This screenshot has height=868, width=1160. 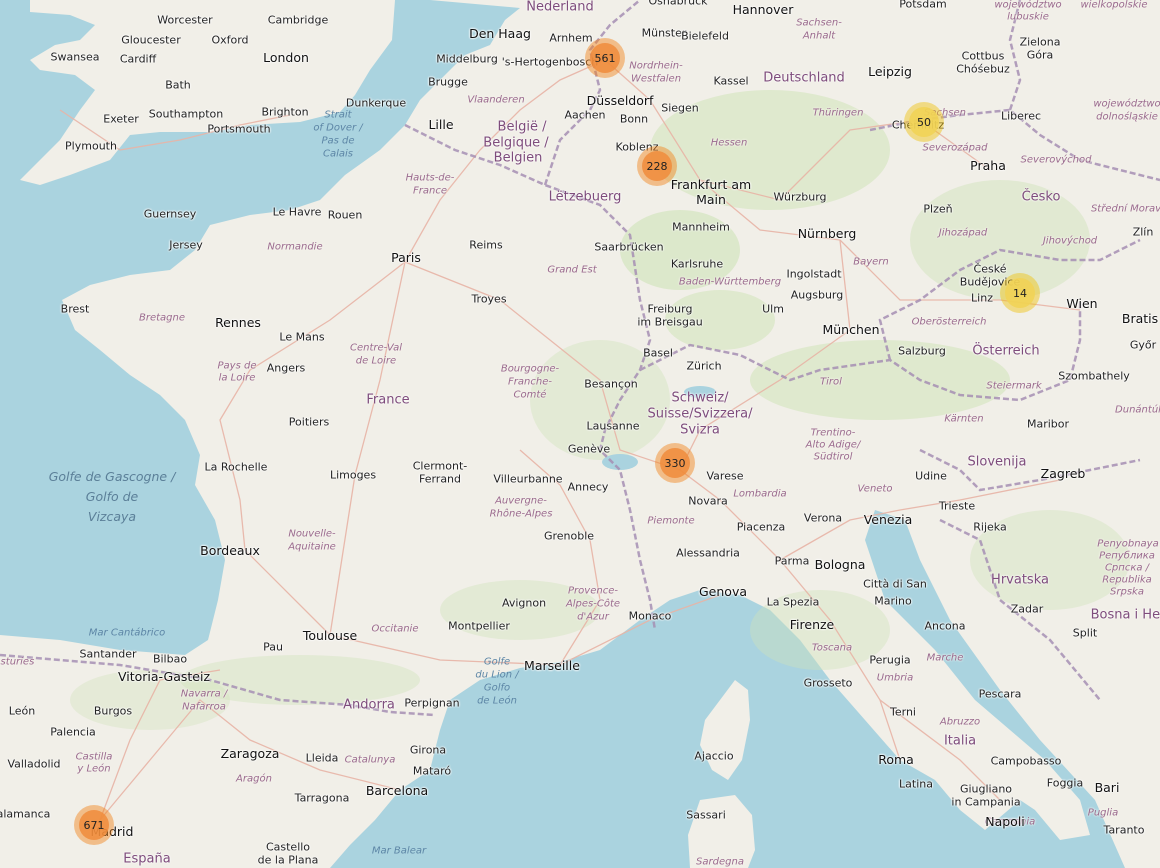 I want to click on marker-cluster: 228, so click(x=657, y=166).